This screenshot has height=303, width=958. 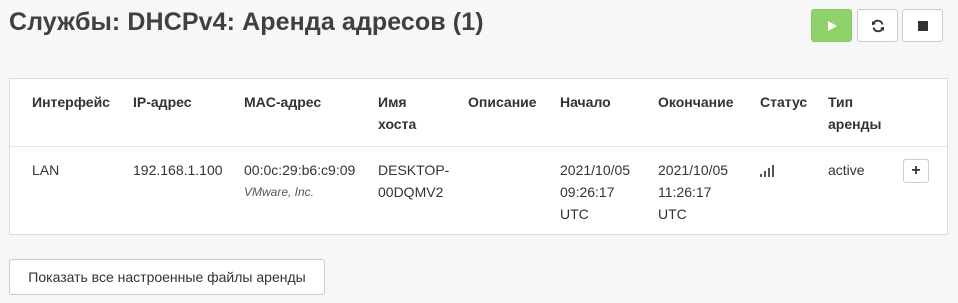 I want to click on restart-service-button, so click(x=877, y=25).